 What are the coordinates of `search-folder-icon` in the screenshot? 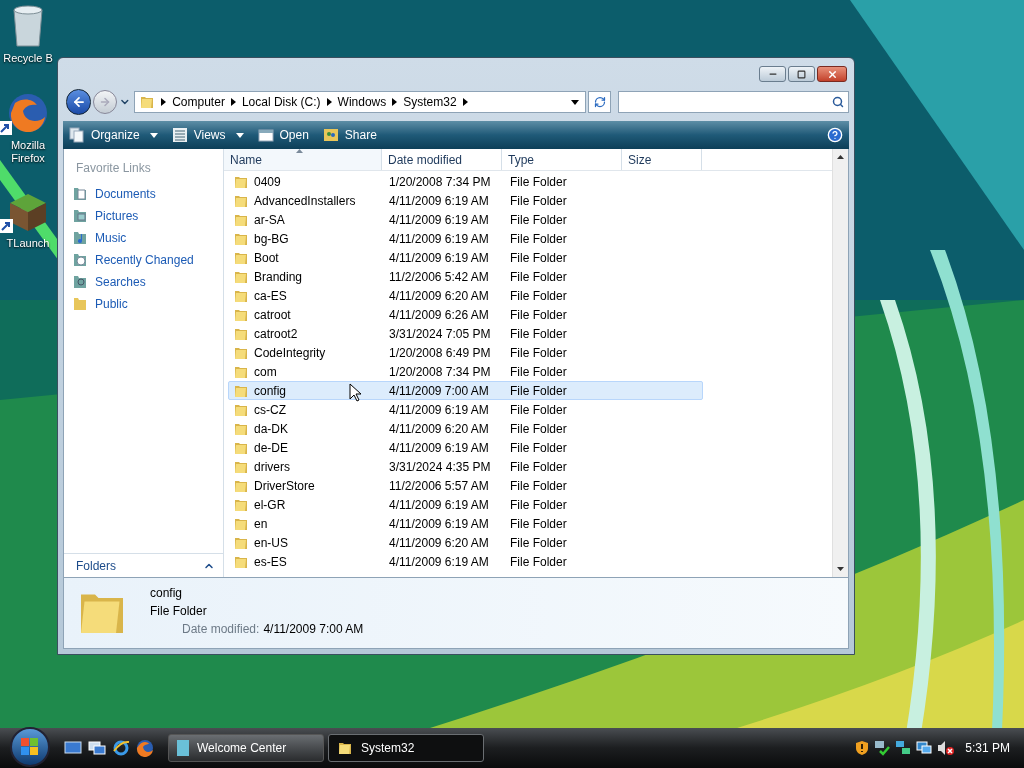 It's located at (80, 282).